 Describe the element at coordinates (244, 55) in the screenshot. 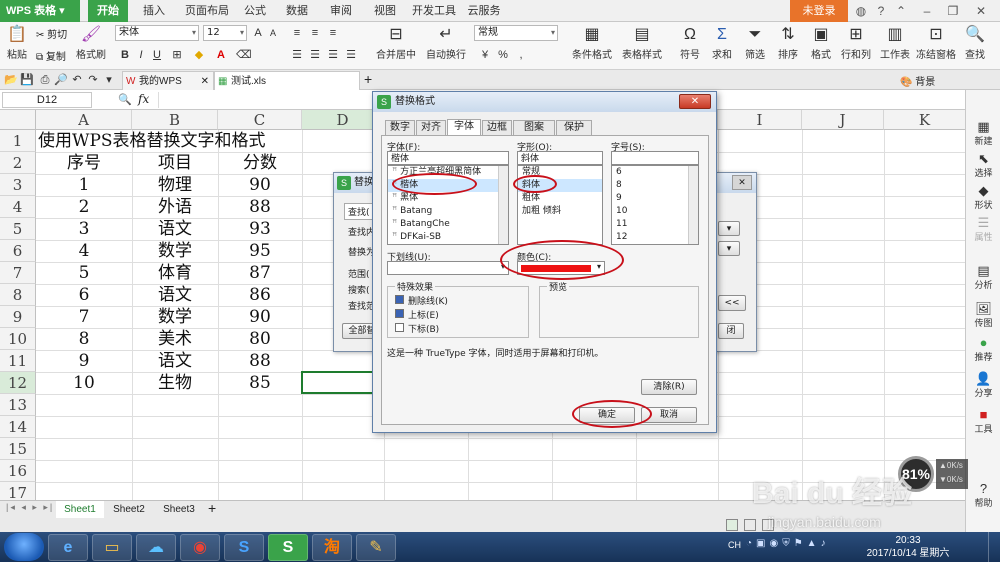

I see `clear-format-icon: ⌫` at that location.